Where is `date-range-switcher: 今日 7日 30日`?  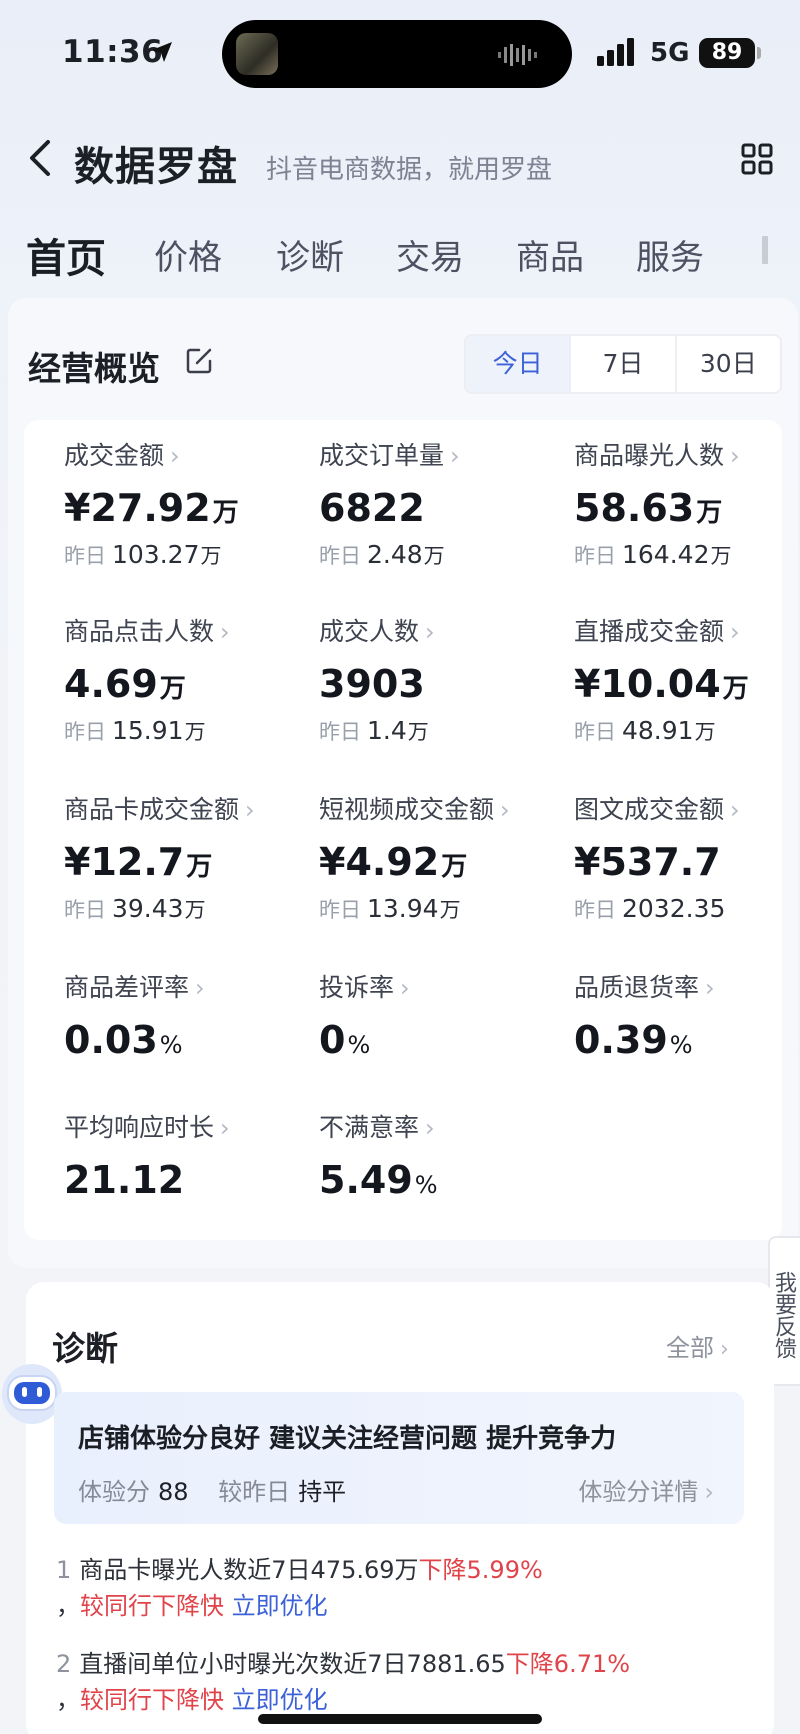 date-range-switcher: 今日 7日 30日 is located at coordinates (623, 364).